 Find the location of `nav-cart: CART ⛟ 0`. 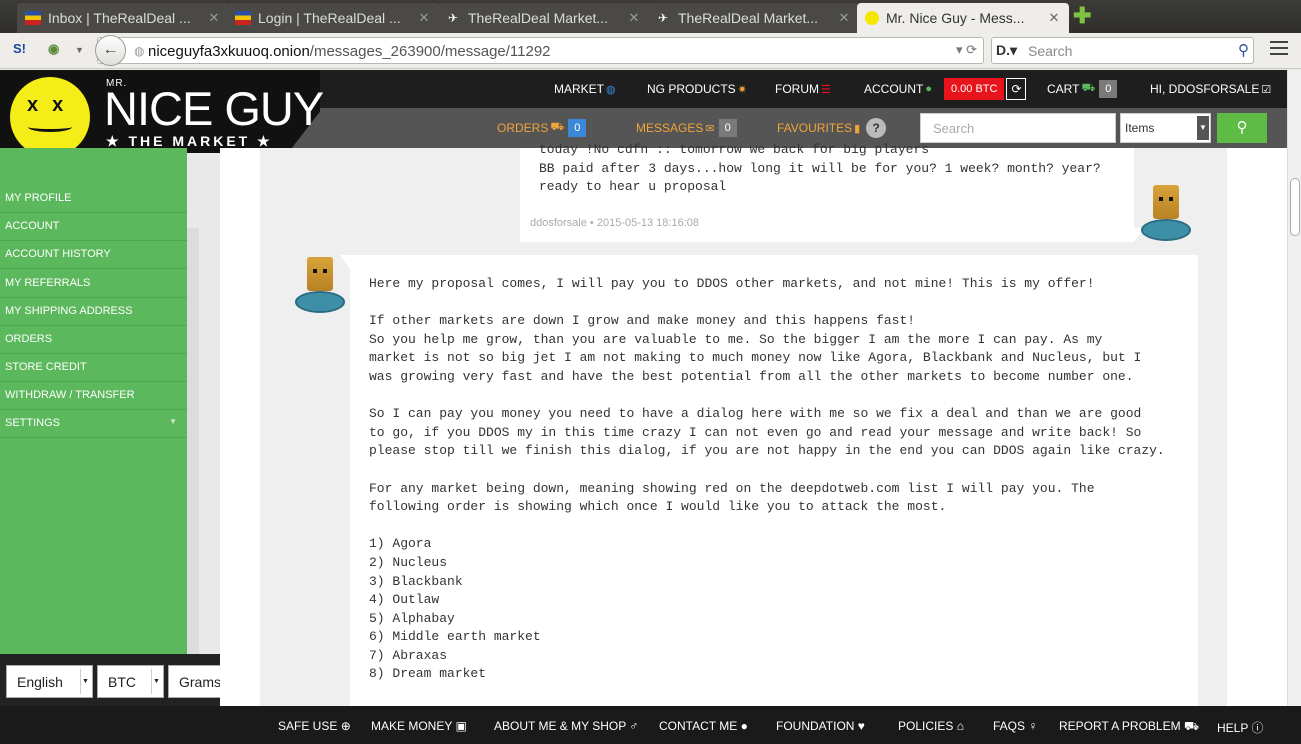

nav-cart: CART ⛟ 0 is located at coordinates (1082, 89).